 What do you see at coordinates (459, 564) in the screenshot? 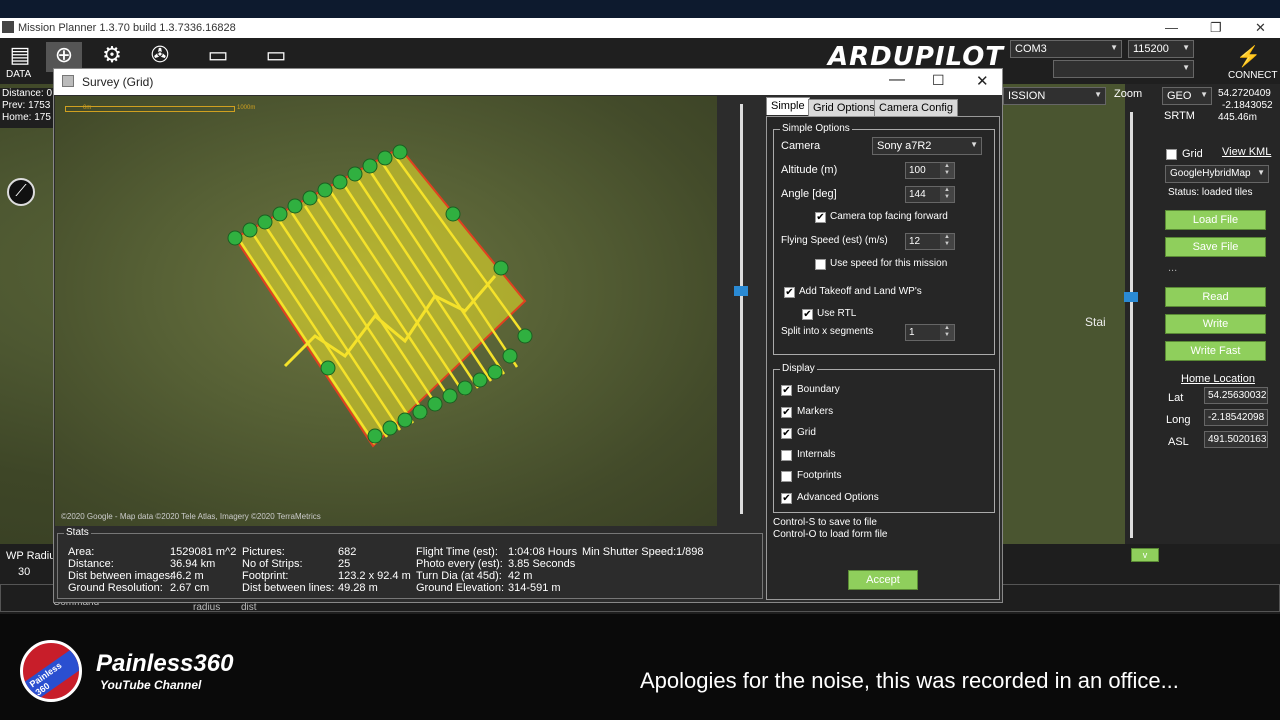
I see `photo-every-label: Photo every (est):` at bounding box center [459, 564].